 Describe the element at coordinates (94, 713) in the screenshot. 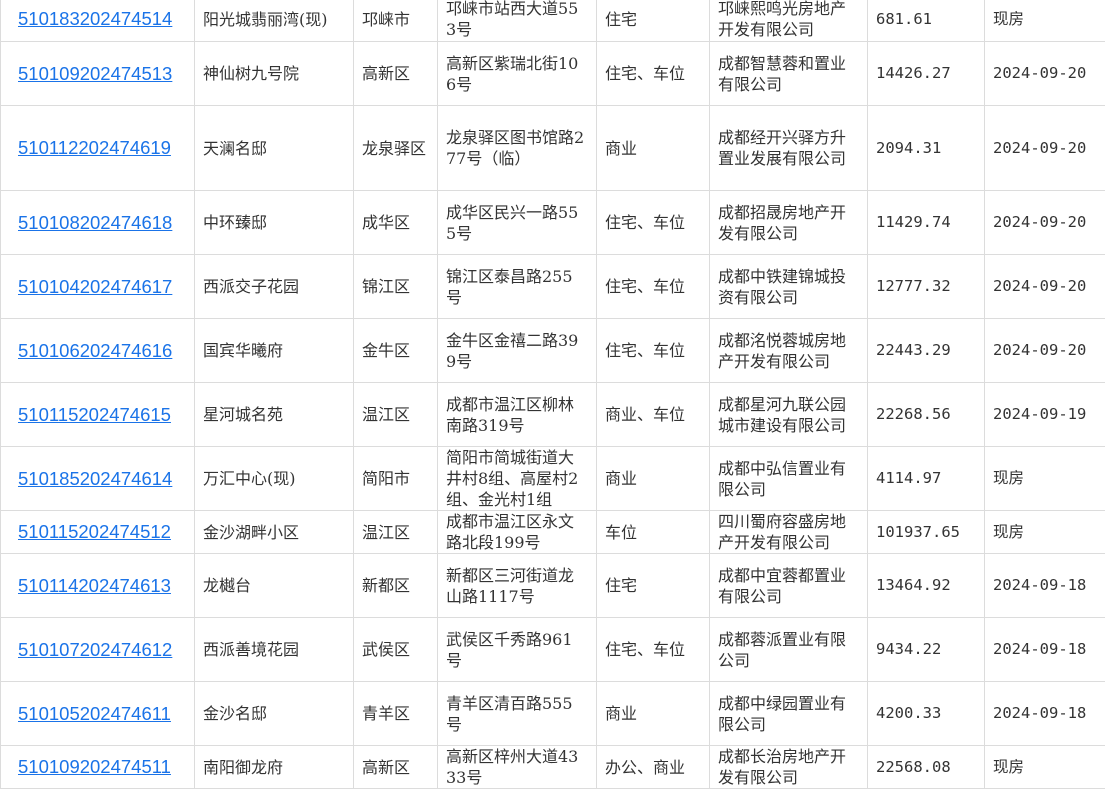

I see `presale-id-link: 510105202474611` at that location.